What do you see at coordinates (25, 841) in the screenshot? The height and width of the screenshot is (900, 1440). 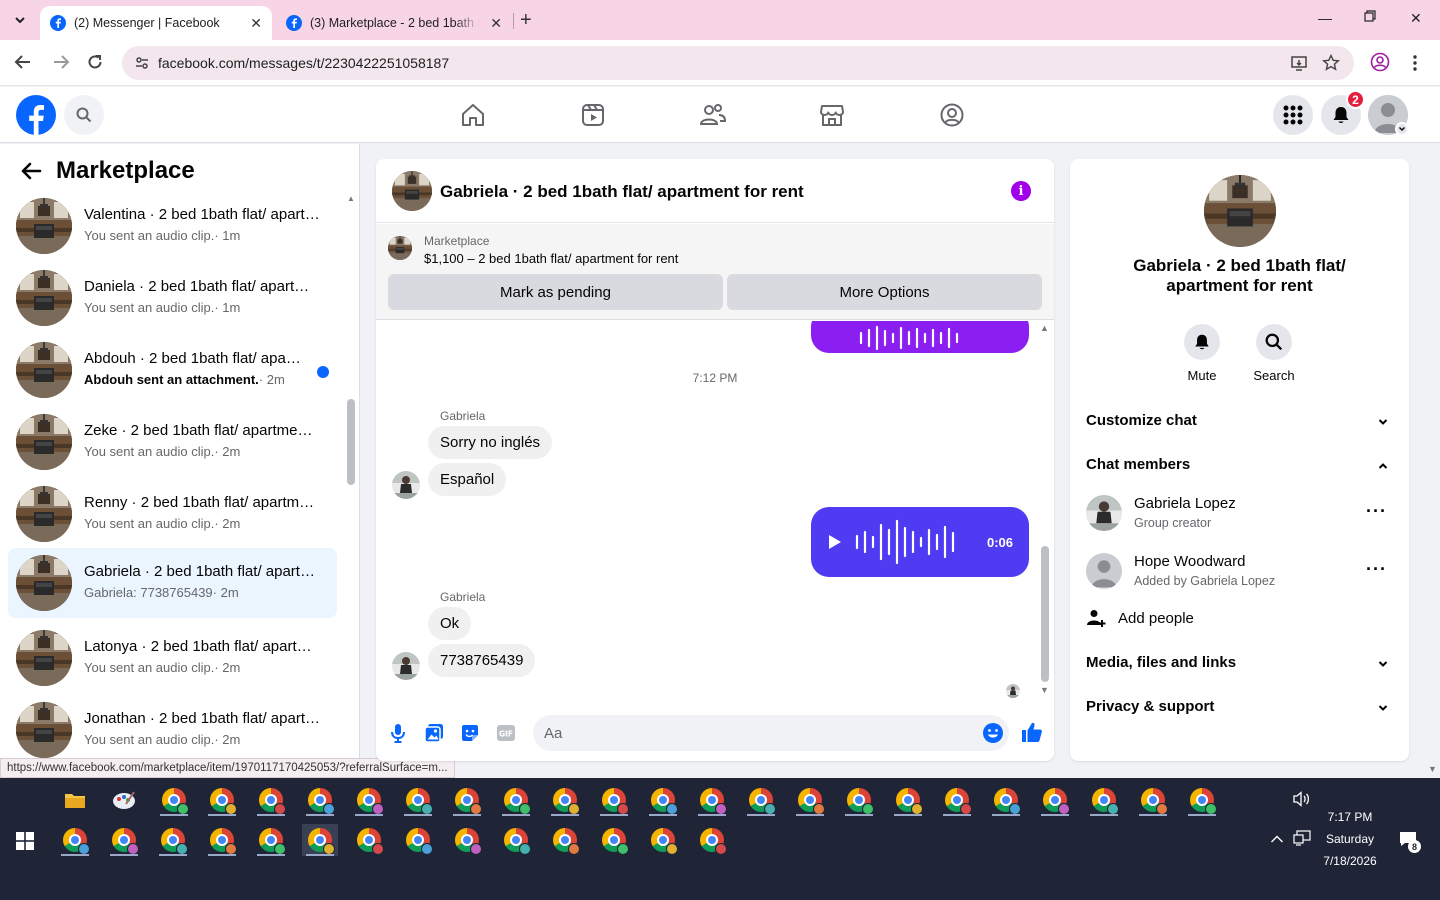 I see `windows-start-icon` at bounding box center [25, 841].